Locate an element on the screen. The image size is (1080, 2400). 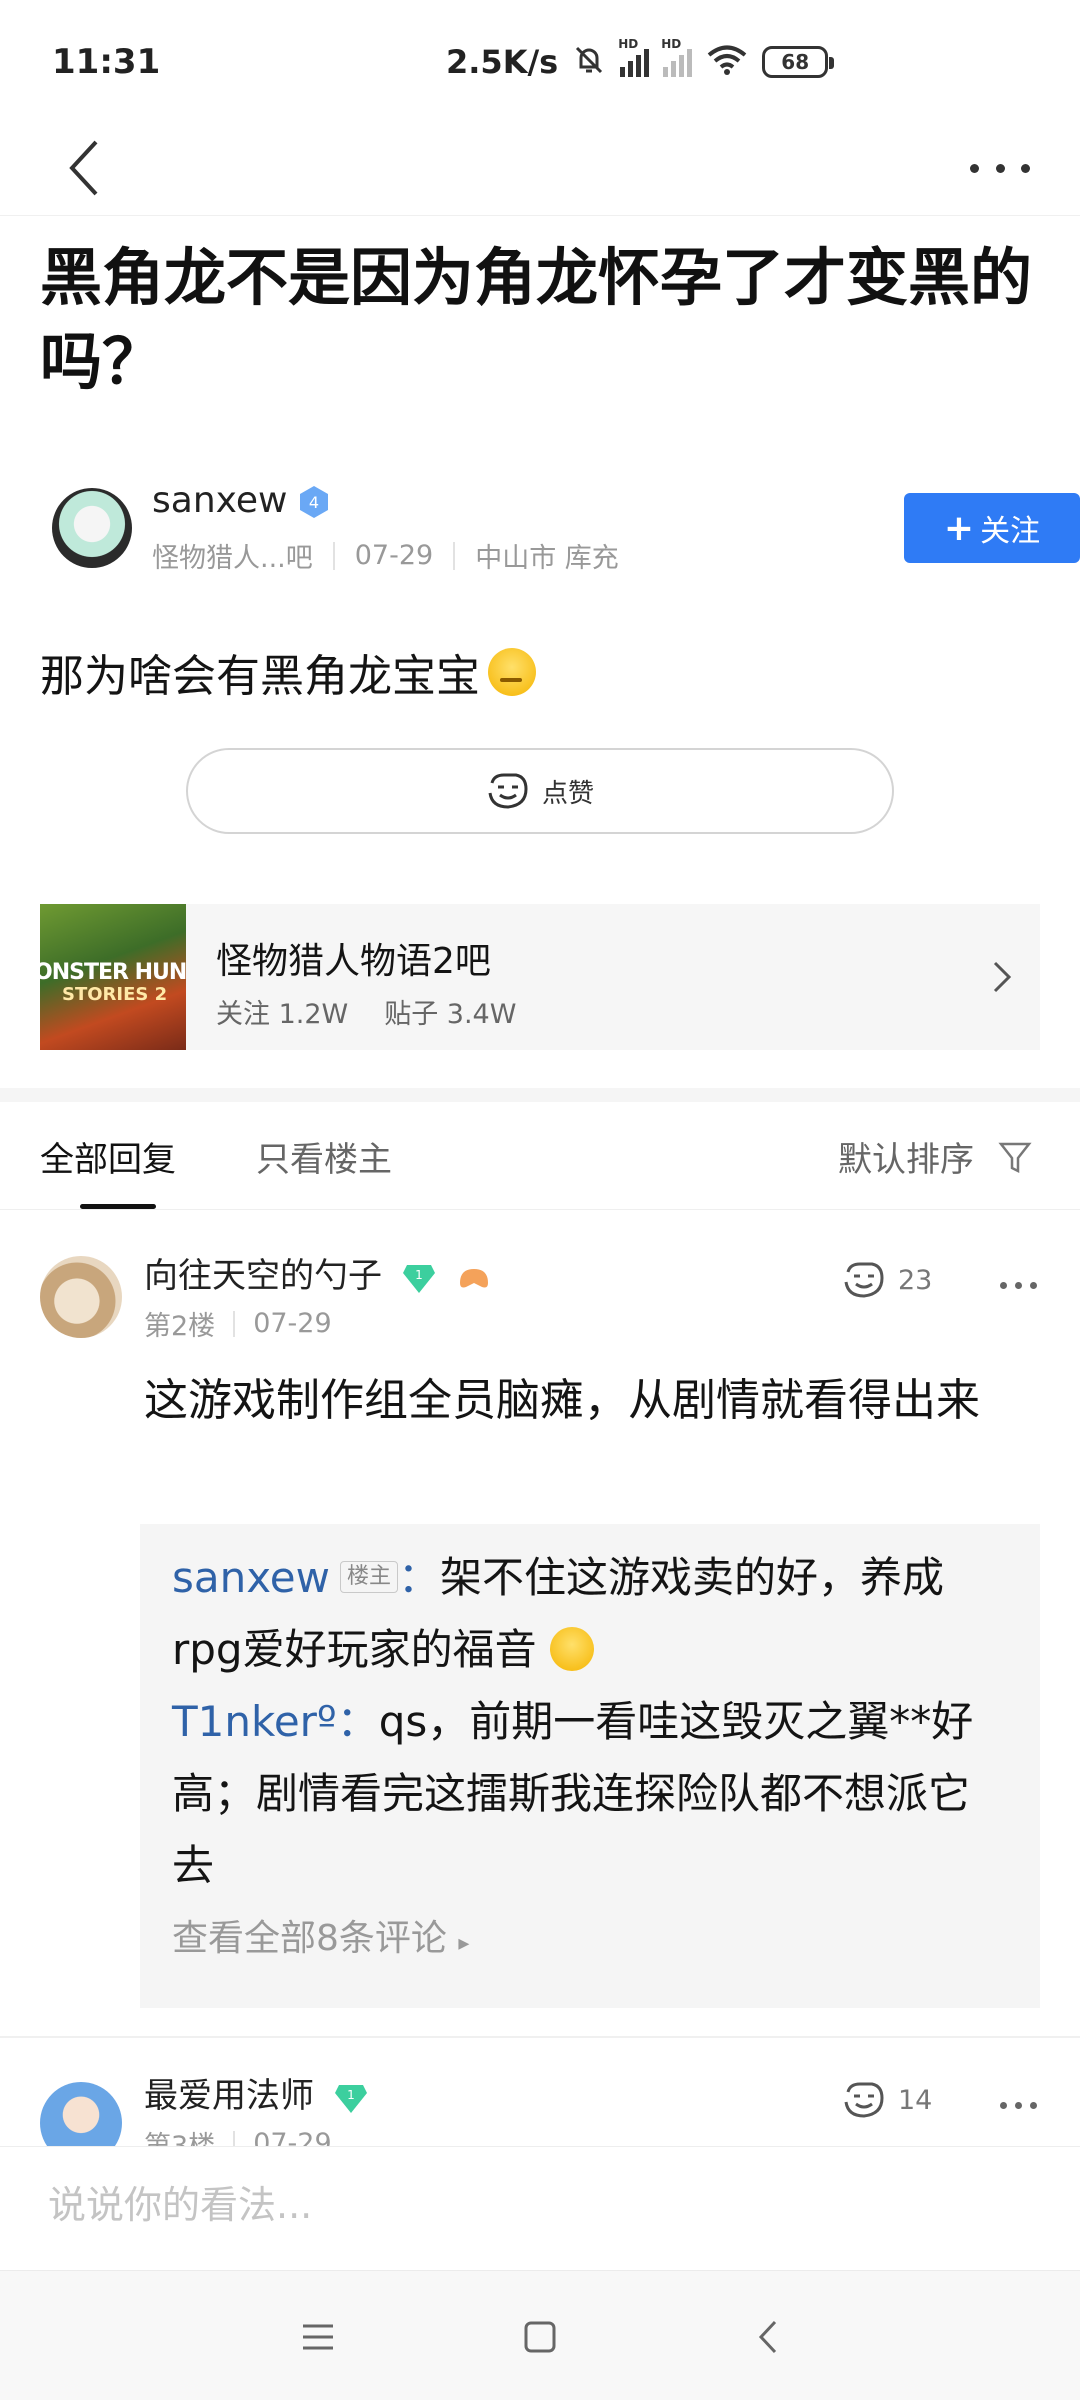
forum-cover-image: ONSTER HUN STORIES 2 is located at coordinates (113, 977).